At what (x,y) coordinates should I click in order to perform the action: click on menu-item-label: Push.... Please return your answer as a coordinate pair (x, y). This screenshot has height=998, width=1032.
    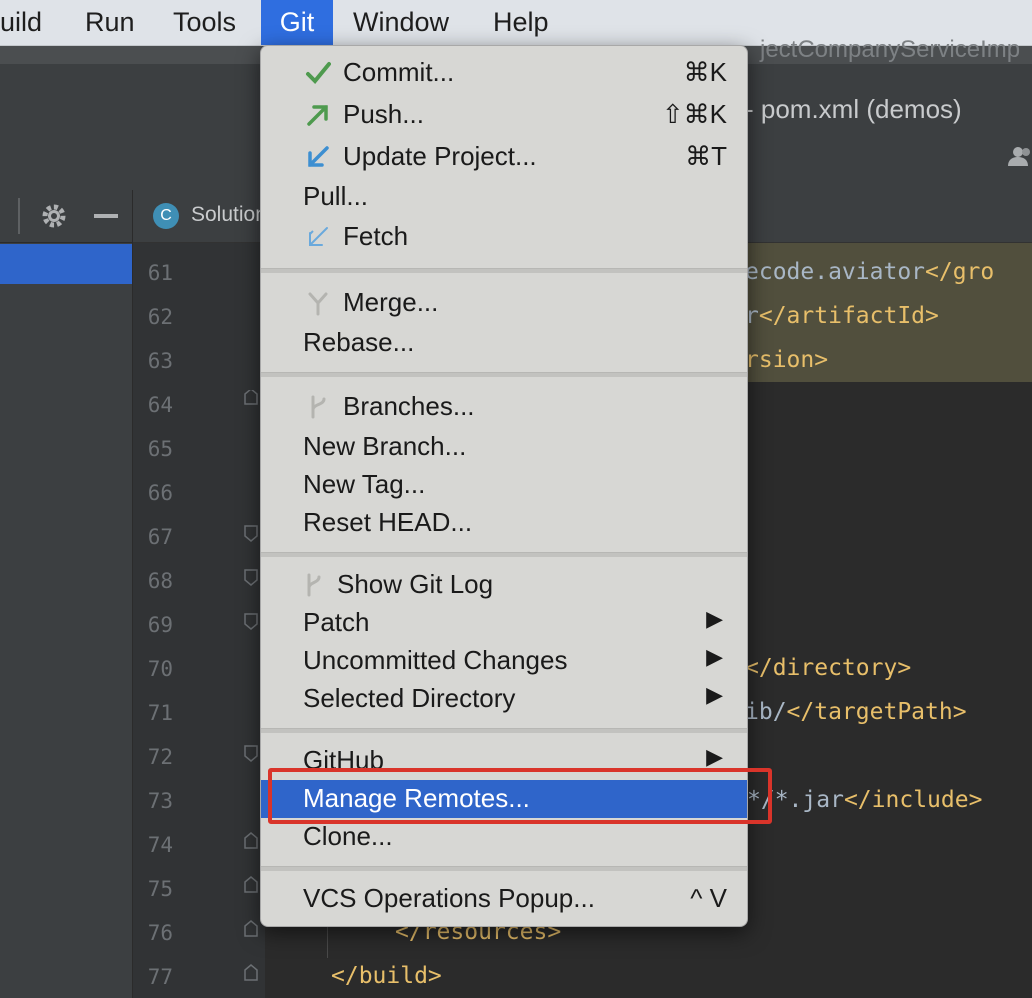
    Looking at the image, I should click on (383, 114).